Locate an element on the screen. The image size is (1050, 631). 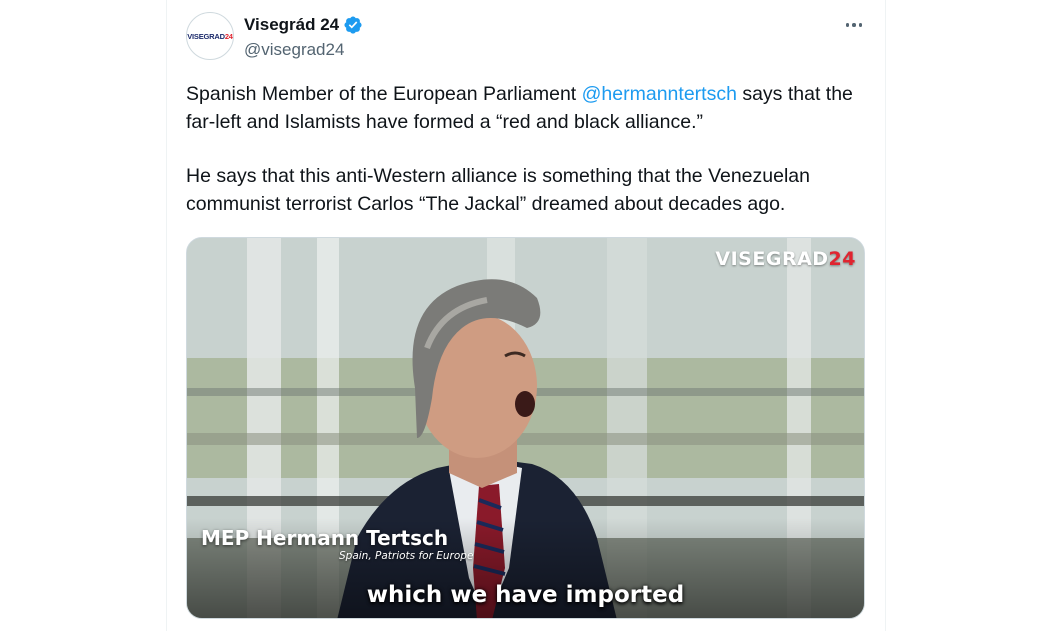
timeline-border-right is located at coordinates (885, 315).